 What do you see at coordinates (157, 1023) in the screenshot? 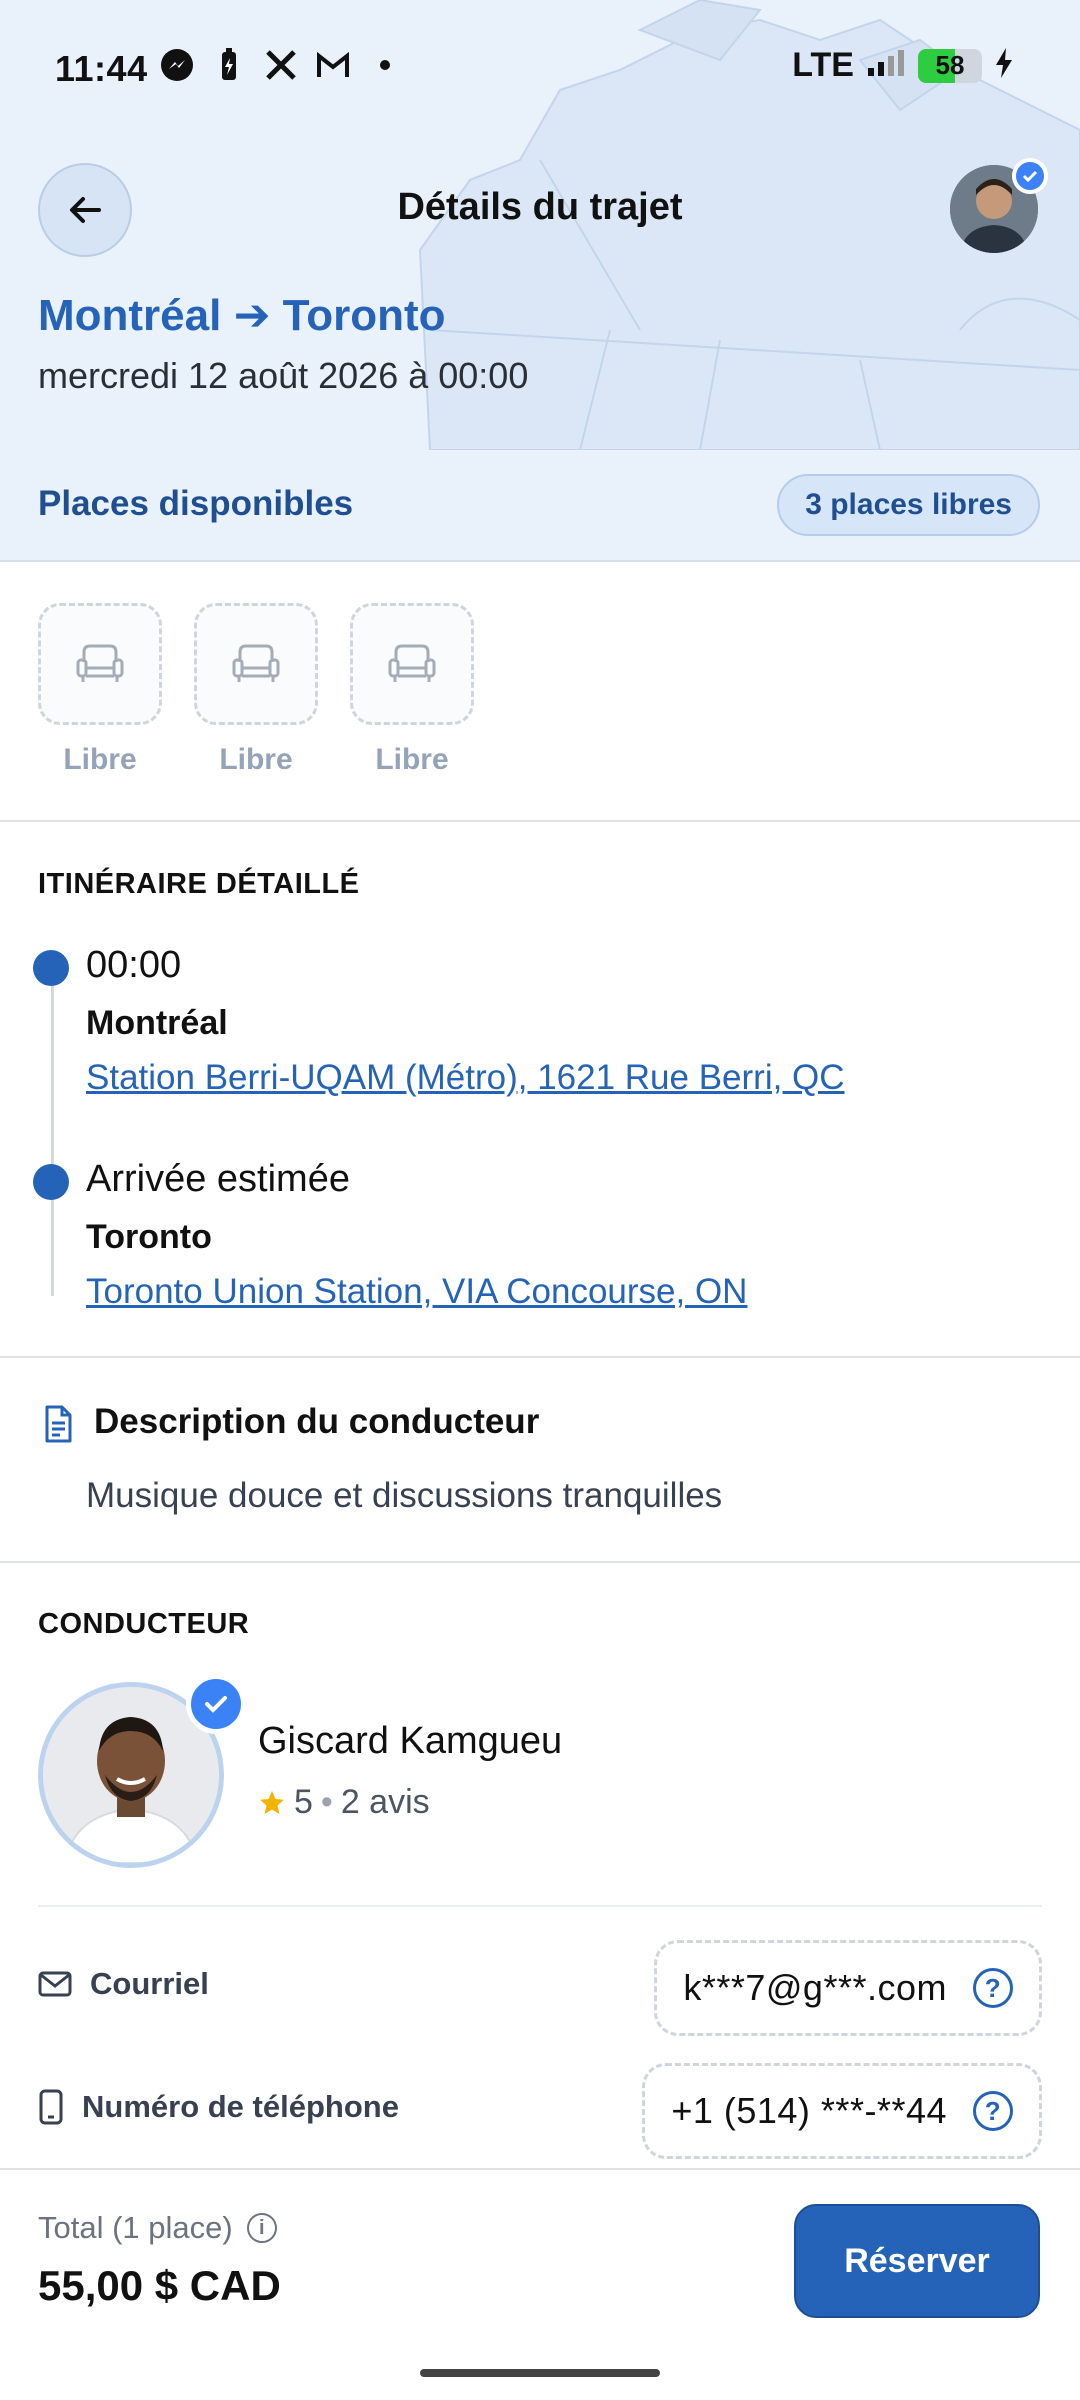
I see `departure-city: Montréal` at bounding box center [157, 1023].